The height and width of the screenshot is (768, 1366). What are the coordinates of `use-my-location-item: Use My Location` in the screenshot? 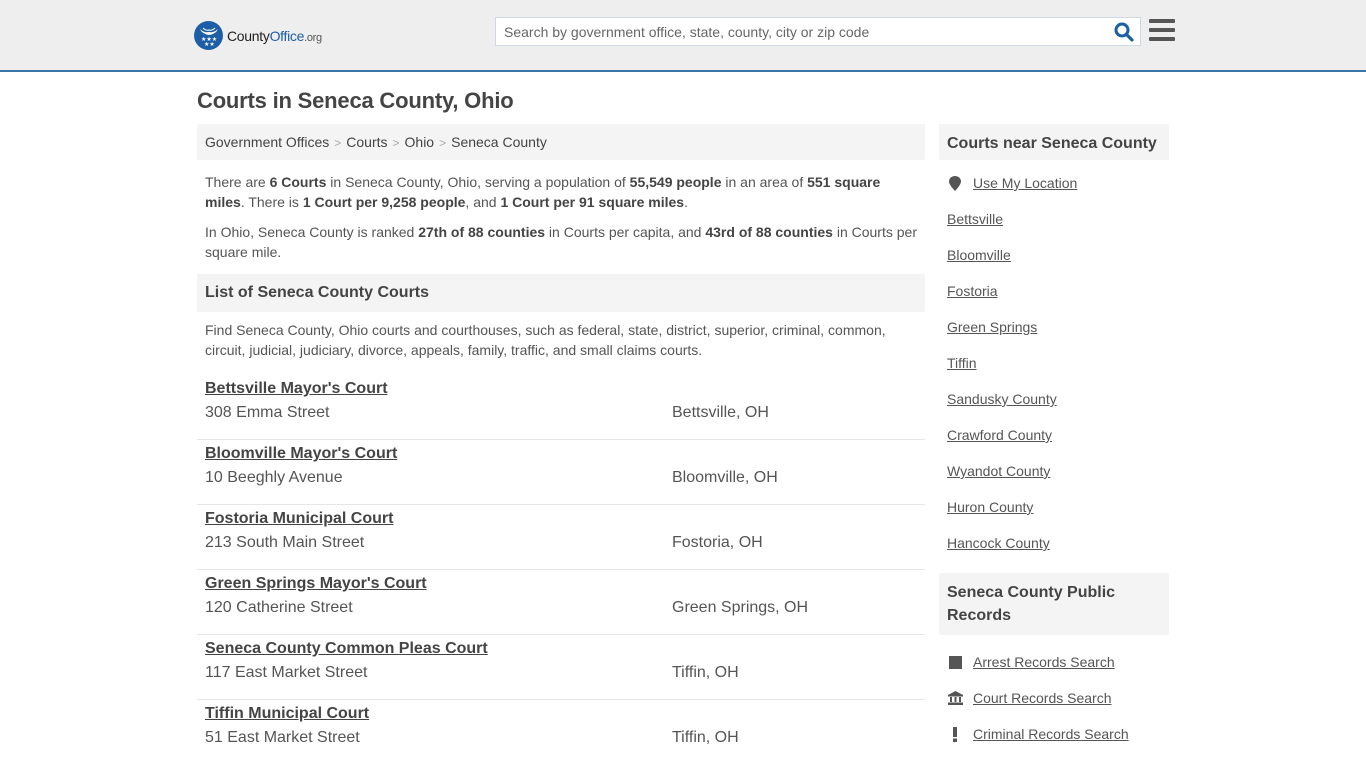 It's located at (1054, 192).